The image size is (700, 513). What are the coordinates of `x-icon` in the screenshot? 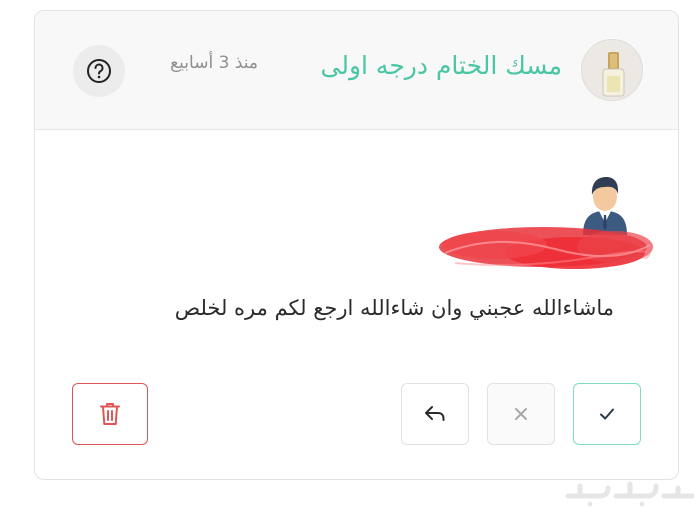 It's located at (521, 414).